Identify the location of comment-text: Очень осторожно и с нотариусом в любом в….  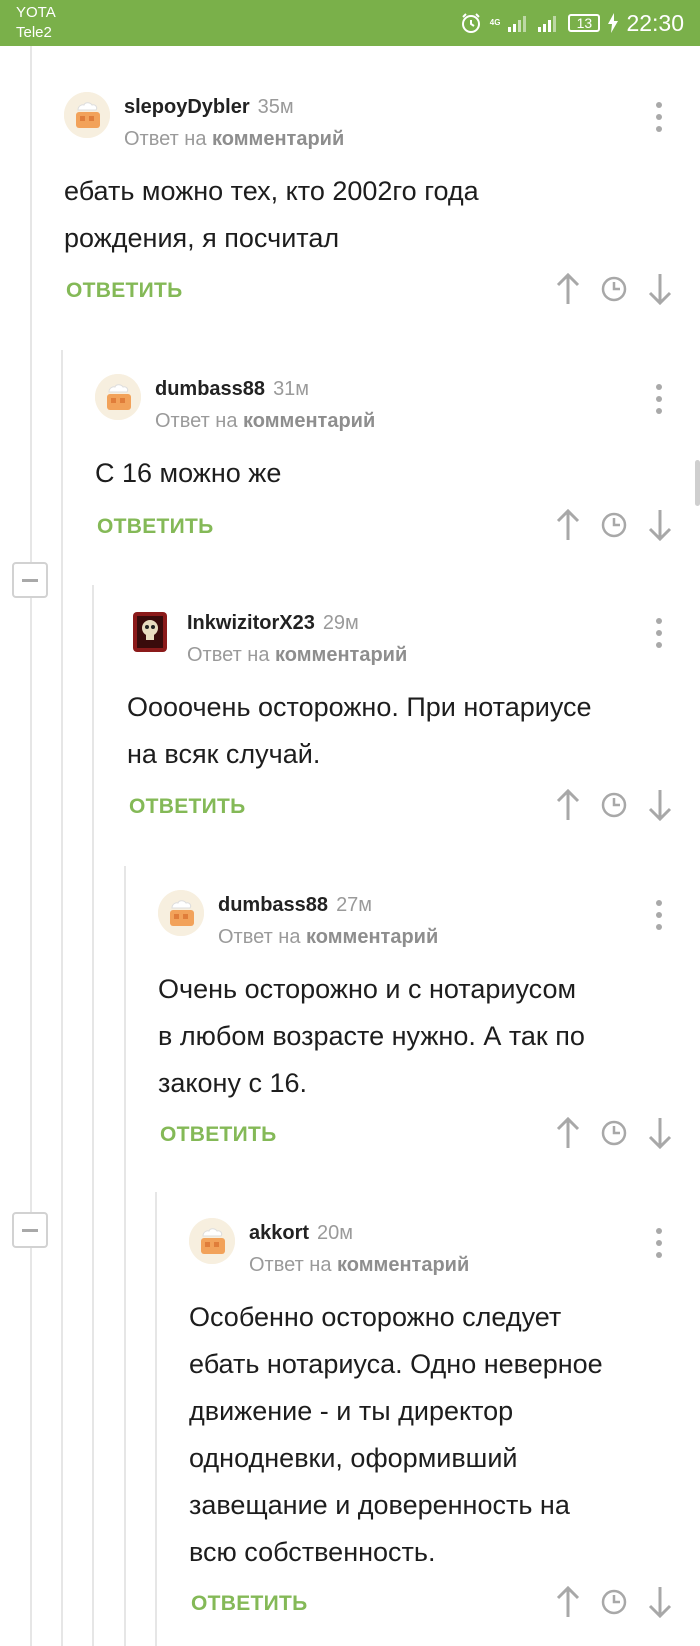
(371, 1036).